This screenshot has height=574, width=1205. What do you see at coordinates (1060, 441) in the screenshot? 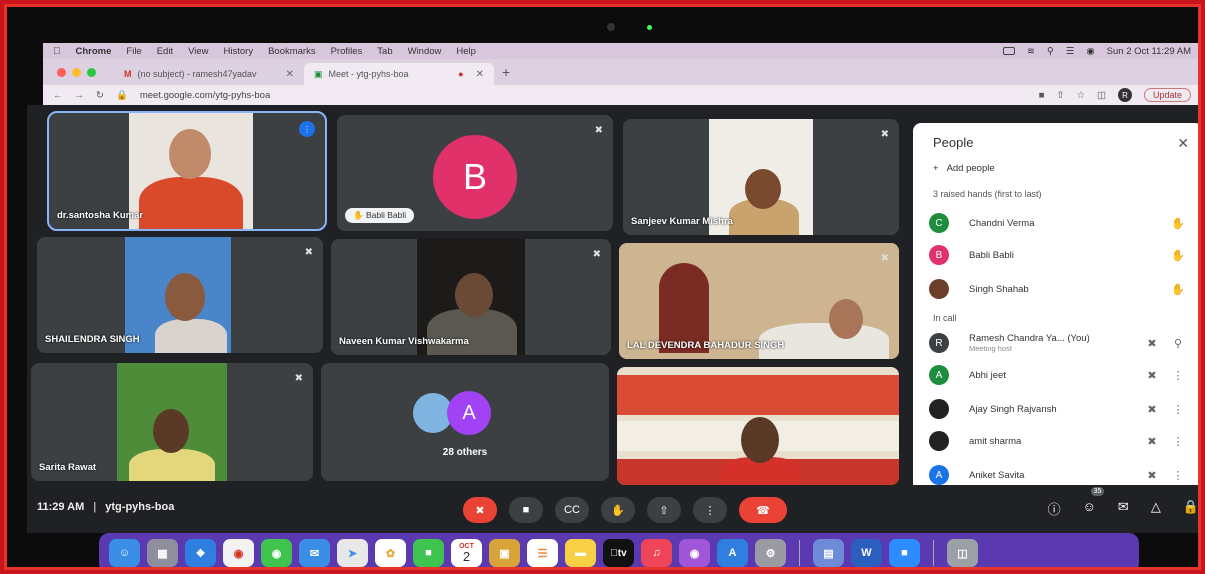
I see `participant-row: amit sharma ✖ ⋮` at bounding box center [1060, 441].